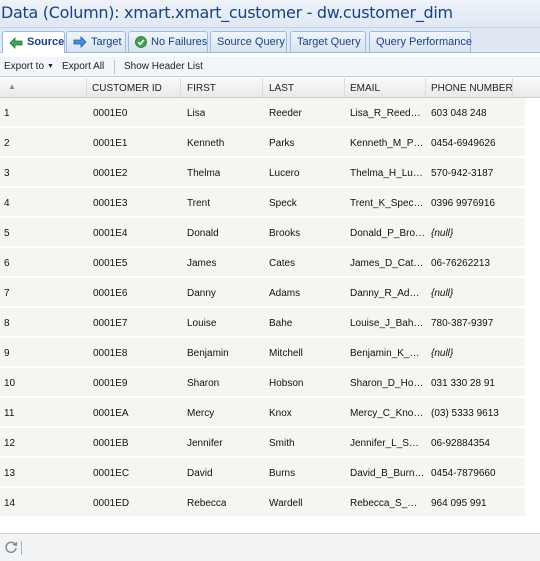  What do you see at coordinates (163, 66) in the screenshot?
I see `show-header-list-button: Show Header List` at bounding box center [163, 66].